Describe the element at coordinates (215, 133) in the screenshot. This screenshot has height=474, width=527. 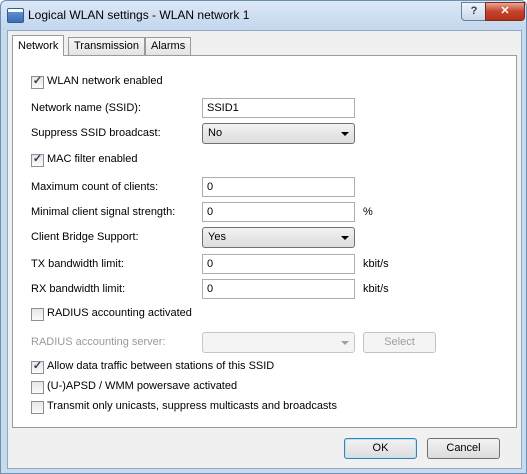
I see `suppress-ssid-value: No` at that location.